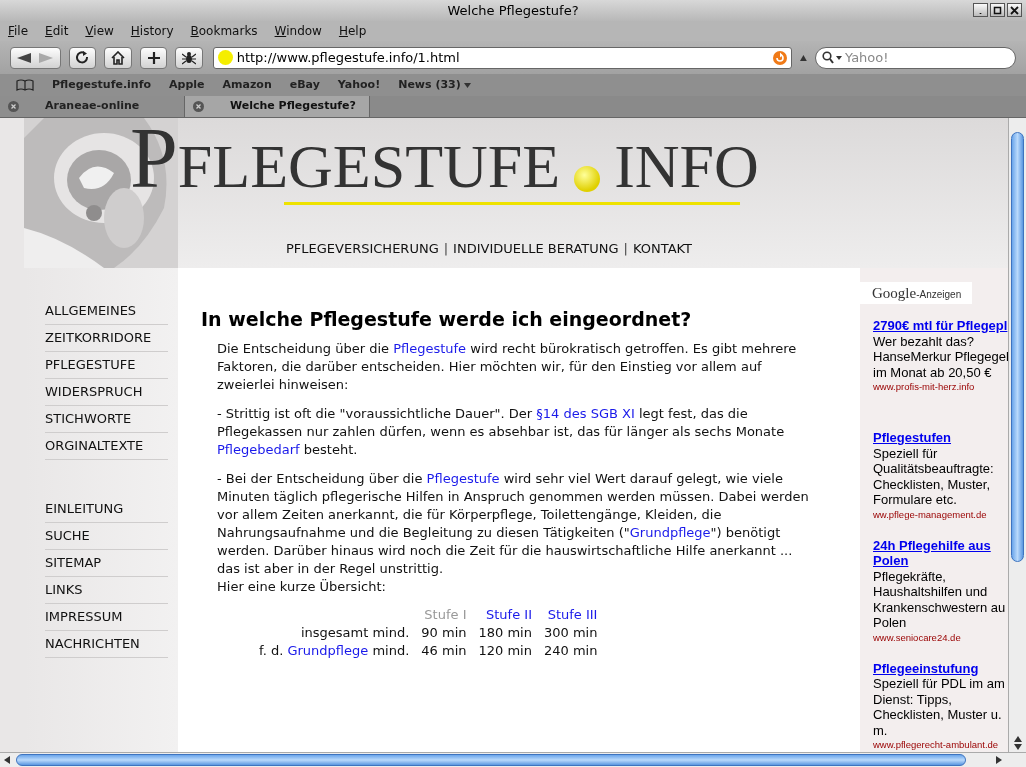  I want to click on plus-icon, so click(153, 57).